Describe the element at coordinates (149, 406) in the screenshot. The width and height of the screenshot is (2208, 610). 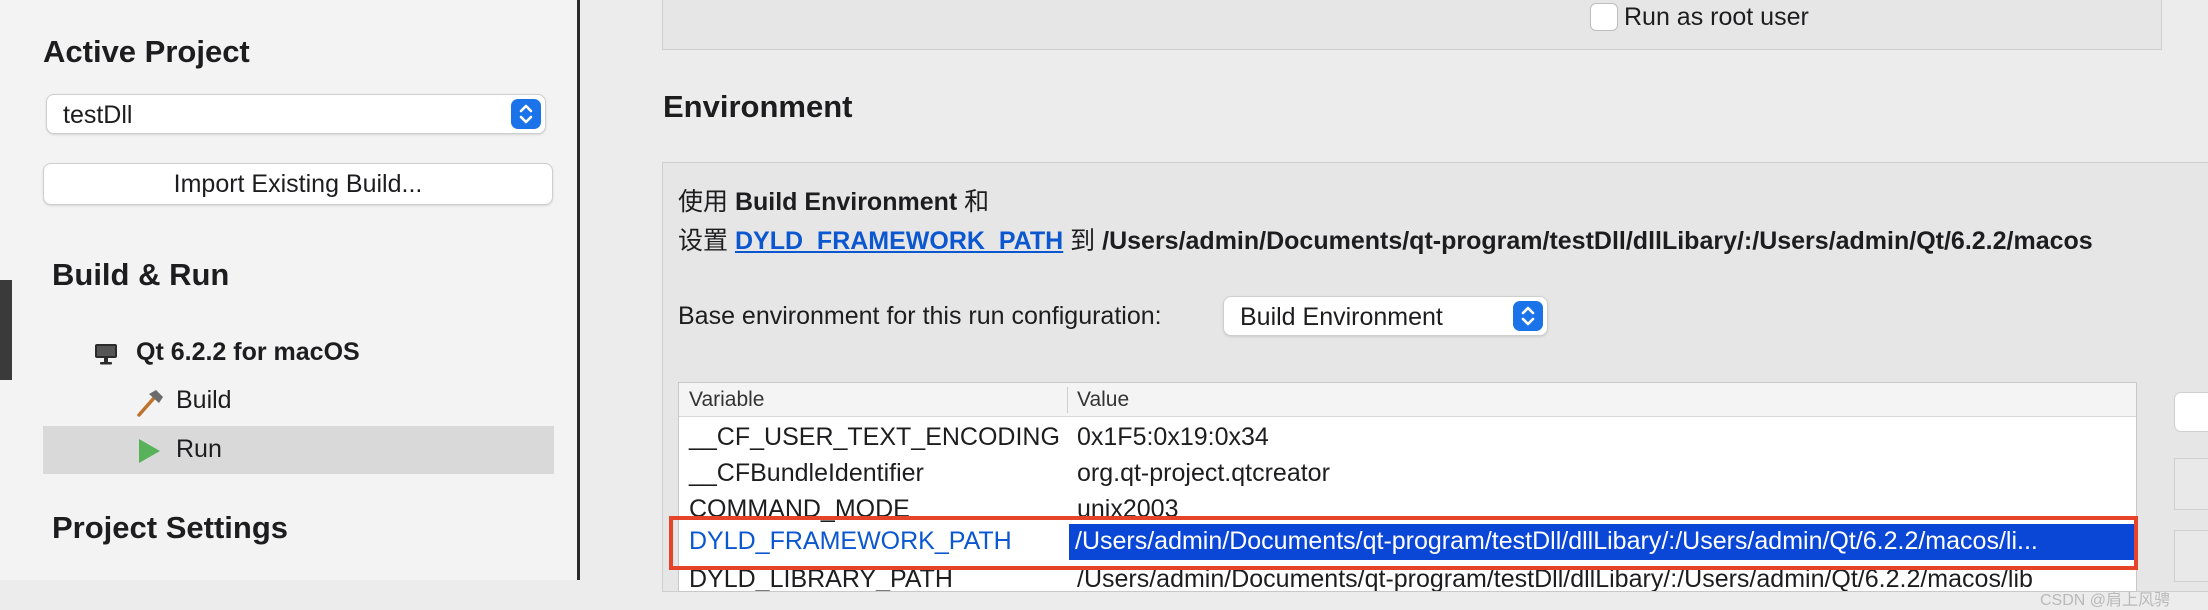
I see `hammer-icon` at that location.